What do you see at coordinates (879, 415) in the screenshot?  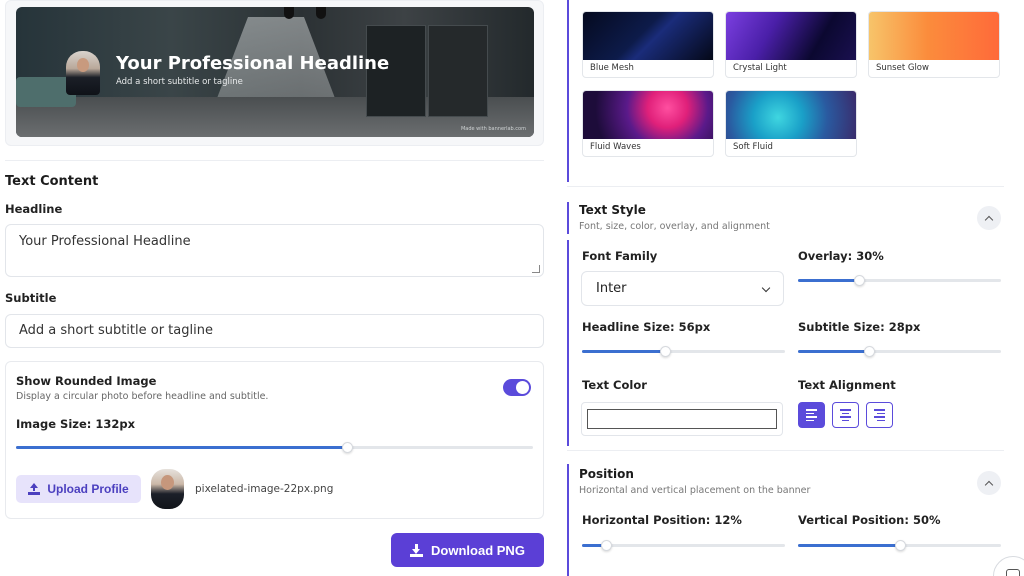 I see `align-right-button` at bounding box center [879, 415].